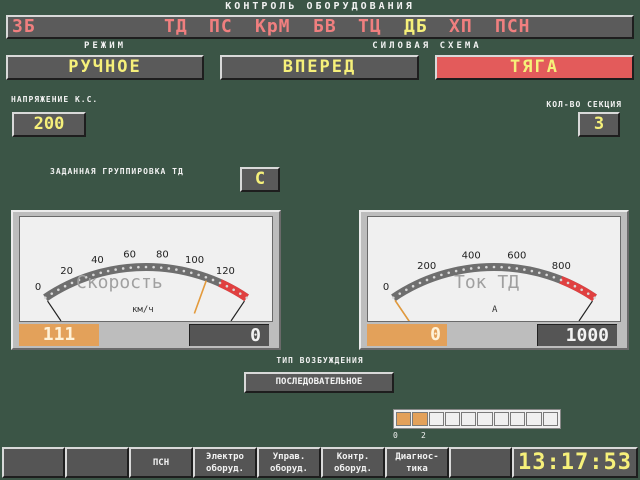 This screenshot has height=480, width=640. What do you see at coordinates (494, 269) in the screenshot?
I see `current-gauge-face: 0 200 400 600 800 Ток ТД А` at bounding box center [494, 269].